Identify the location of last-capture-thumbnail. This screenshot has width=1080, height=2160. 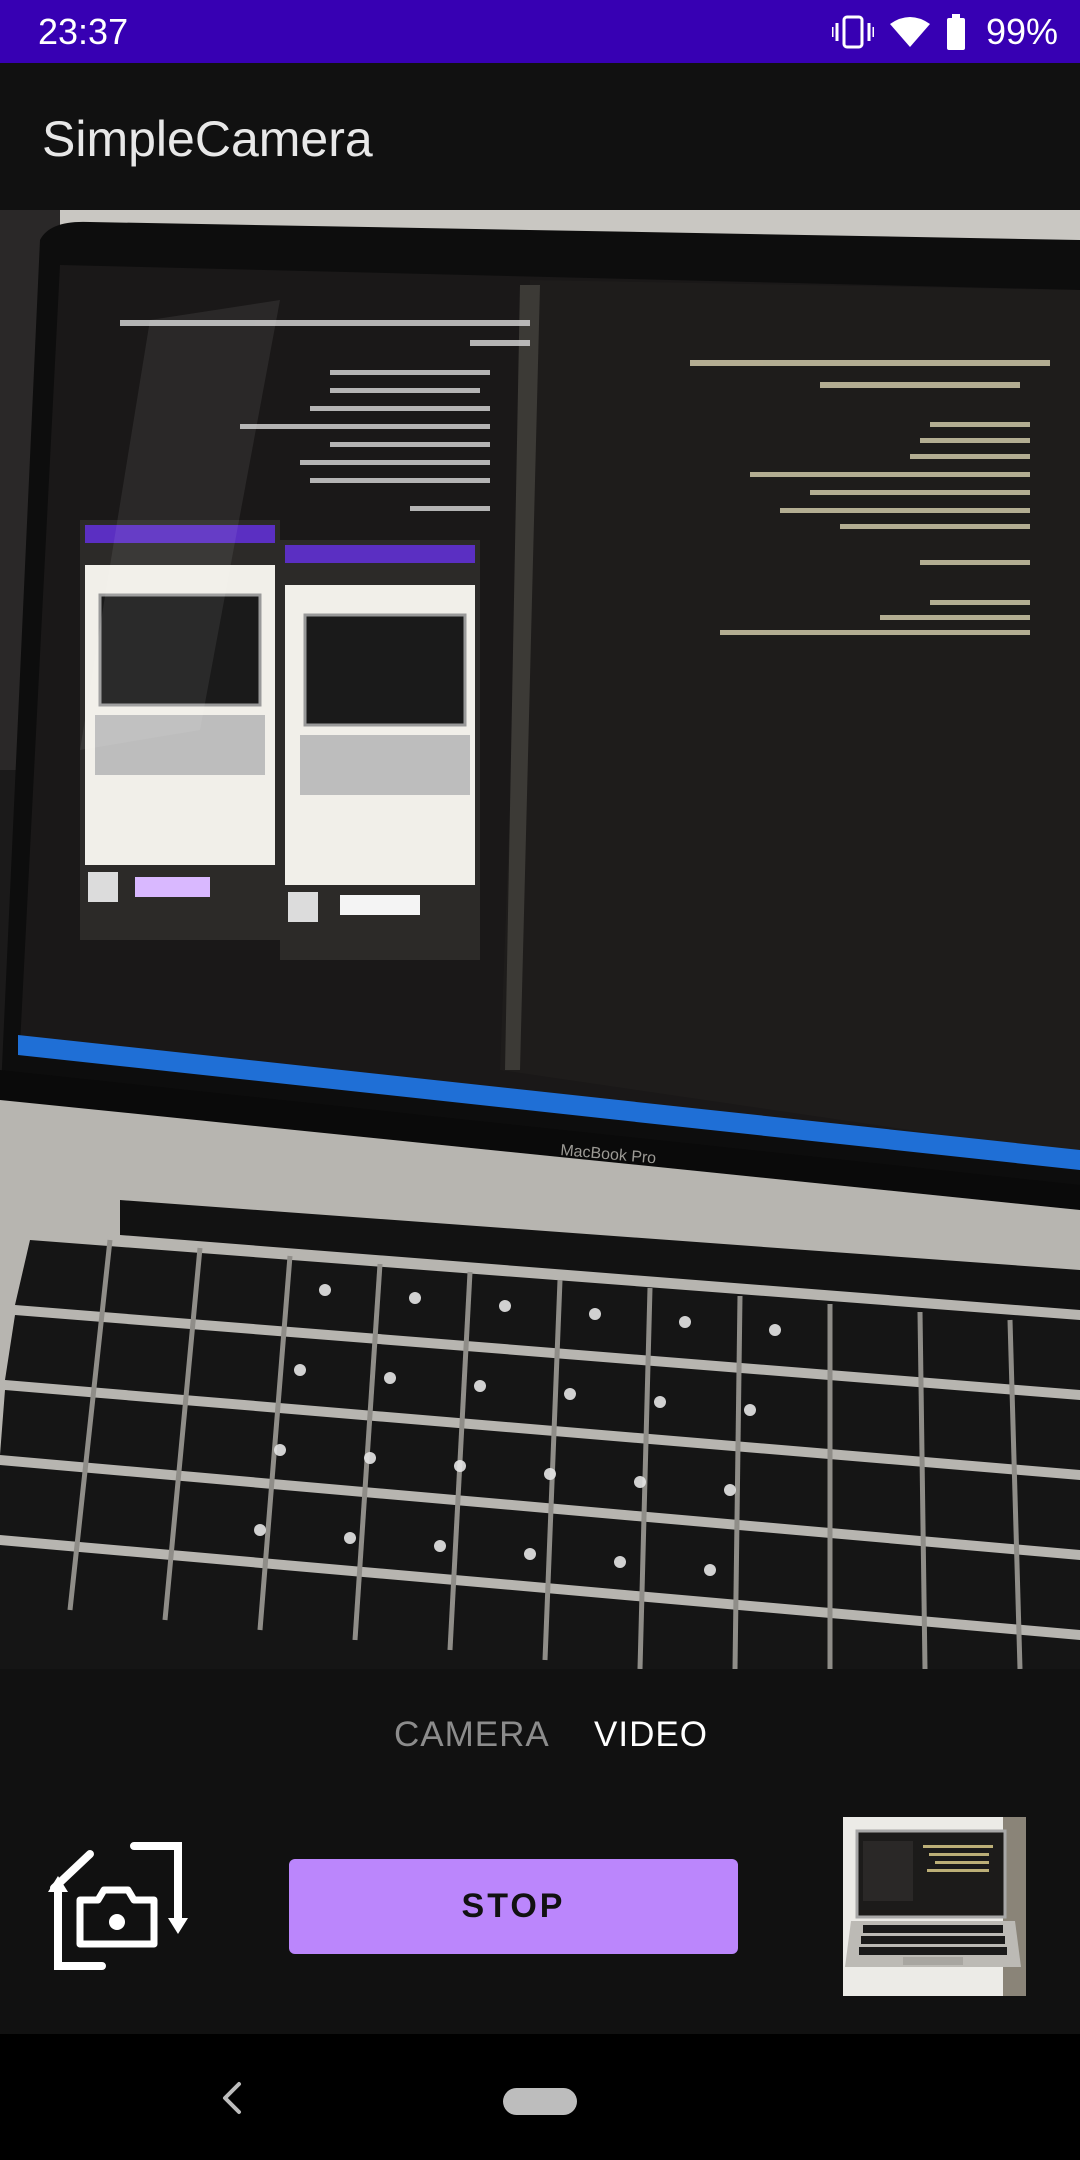
(934, 1906).